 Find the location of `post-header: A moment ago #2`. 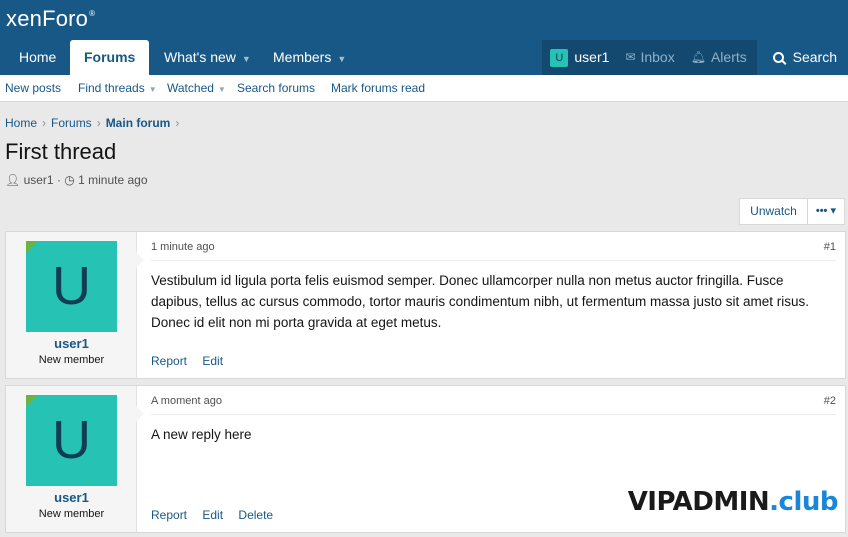

post-header: A moment ago #2 is located at coordinates (493, 405).